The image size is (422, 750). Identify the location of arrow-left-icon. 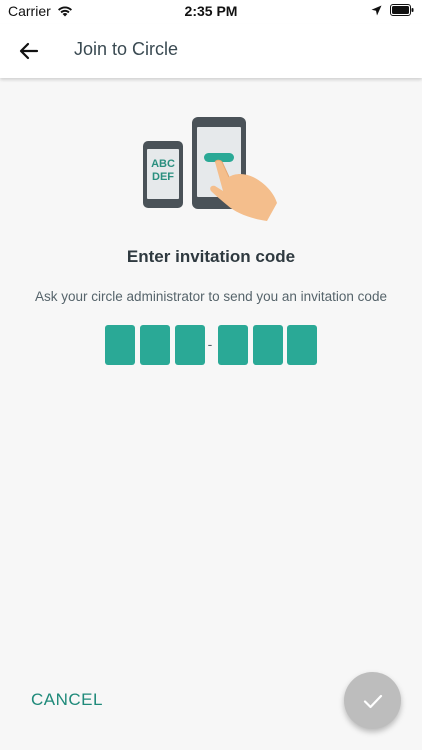
(29, 51).